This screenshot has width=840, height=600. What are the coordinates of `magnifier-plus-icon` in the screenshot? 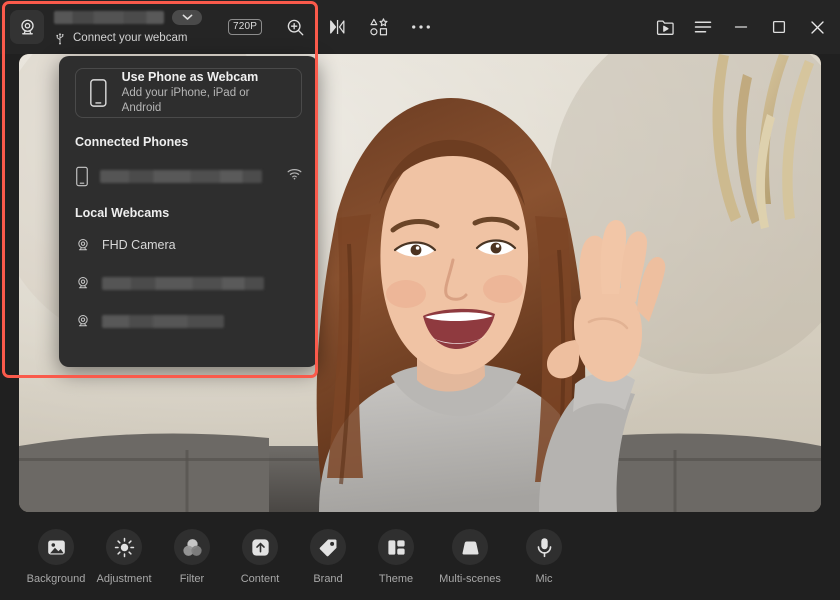 It's located at (295, 27).